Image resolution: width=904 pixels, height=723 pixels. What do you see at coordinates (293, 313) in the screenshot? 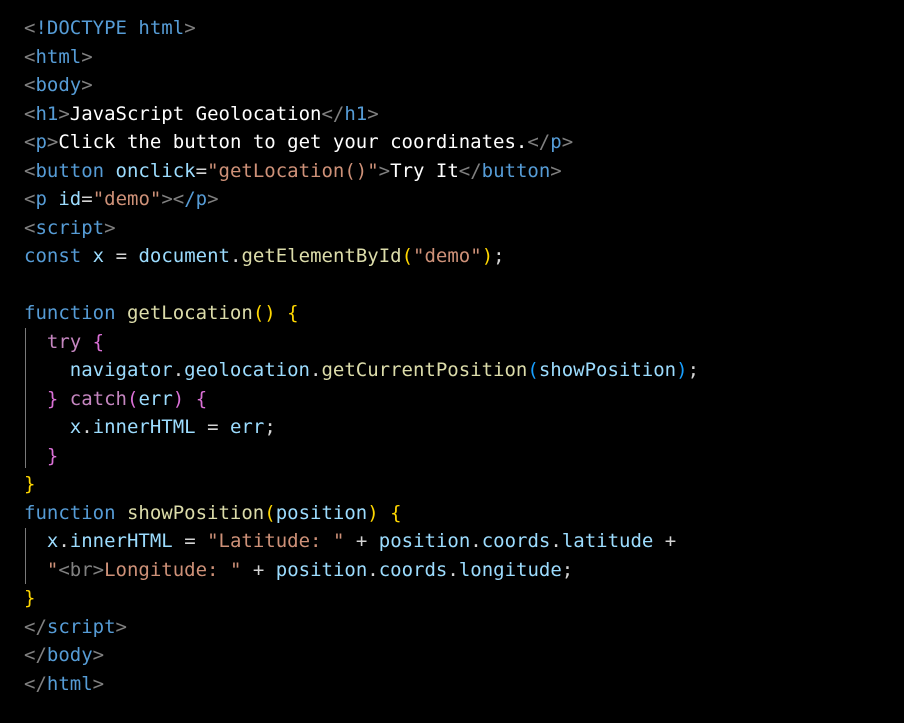
I see `token: {` at bounding box center [293, 313].